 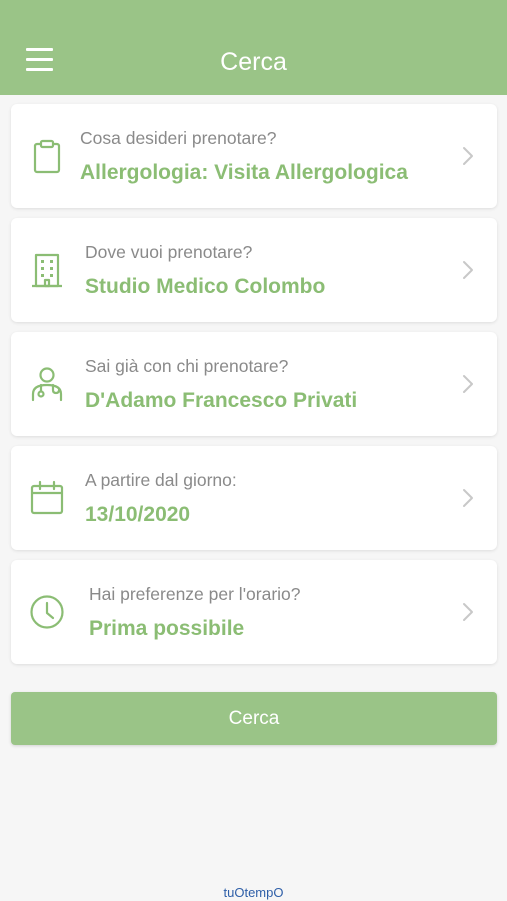 I want to click on app-header: Cerca, so click(x=253, y=47).